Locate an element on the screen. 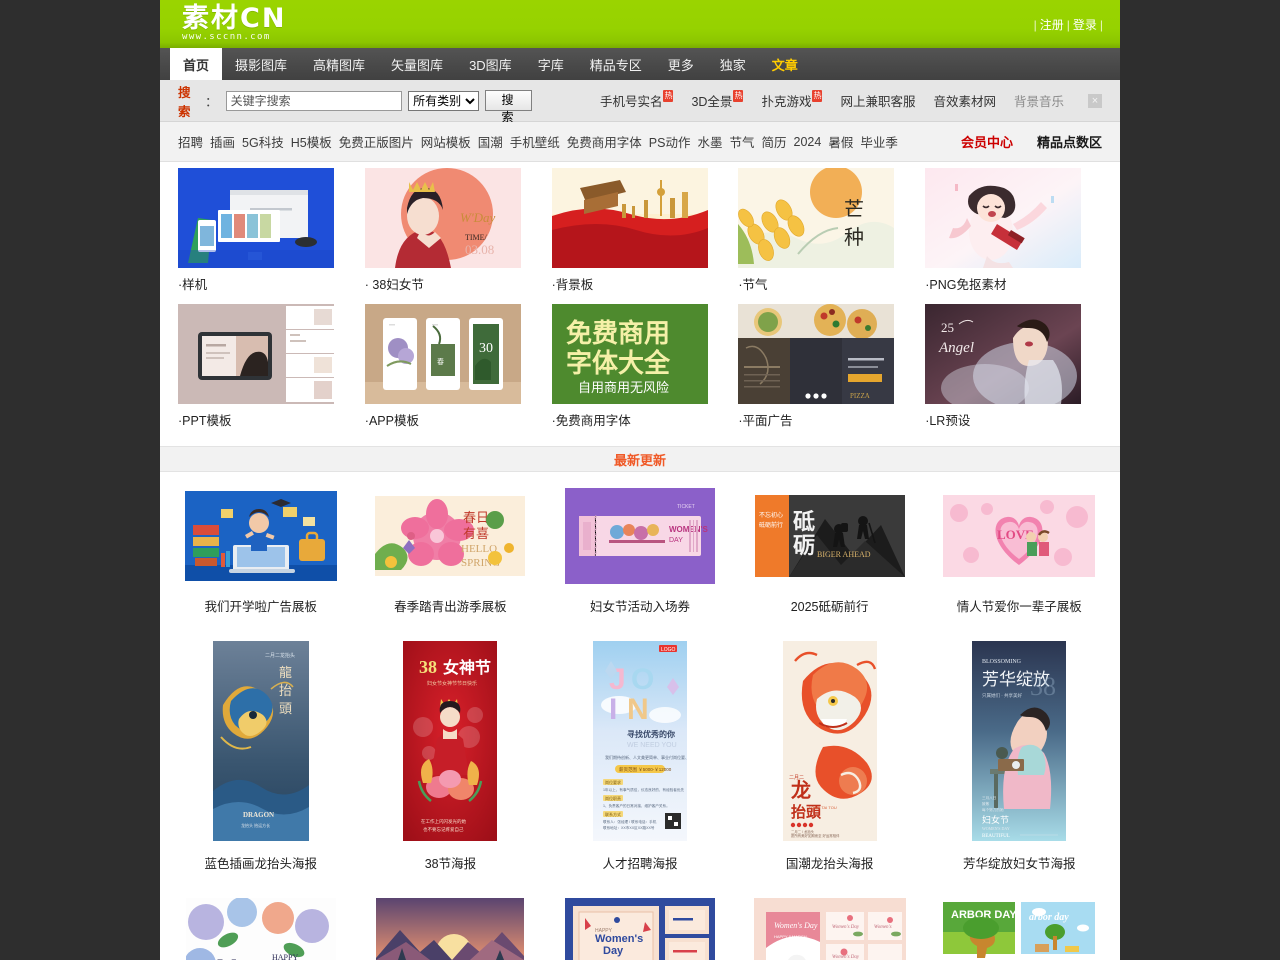 This screenshot has width=1280, height=960. latest-item: 我们开学啦广告展板 is located at coordinates (261, 551).